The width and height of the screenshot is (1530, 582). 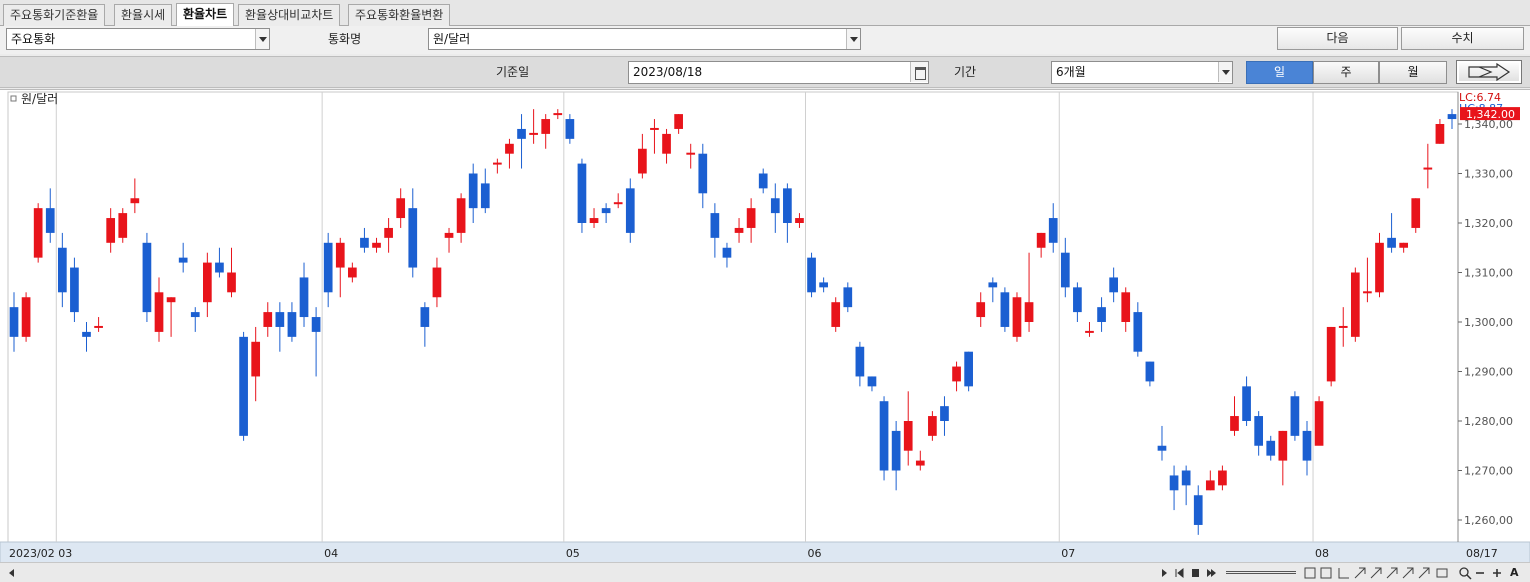 I want to click on scroll-next-icon, so click(x=1211, y=573).